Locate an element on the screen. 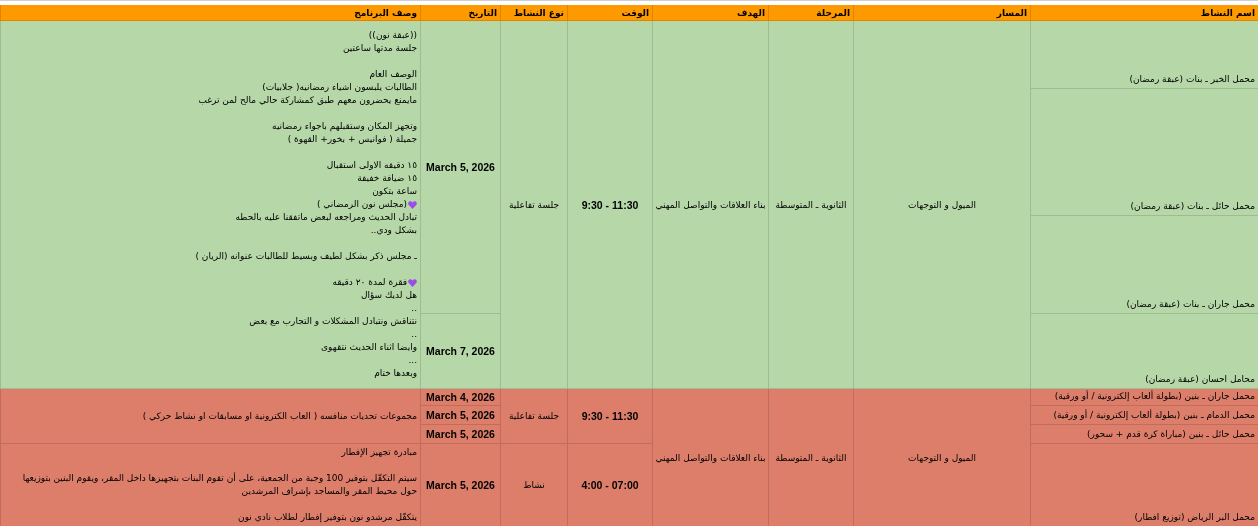 Image resolution: width=1258 pixels, height=526 pixels. description-line: جميلة ( فوانيس + بخور+ القهوة ) is located at coordinates (352, 139).